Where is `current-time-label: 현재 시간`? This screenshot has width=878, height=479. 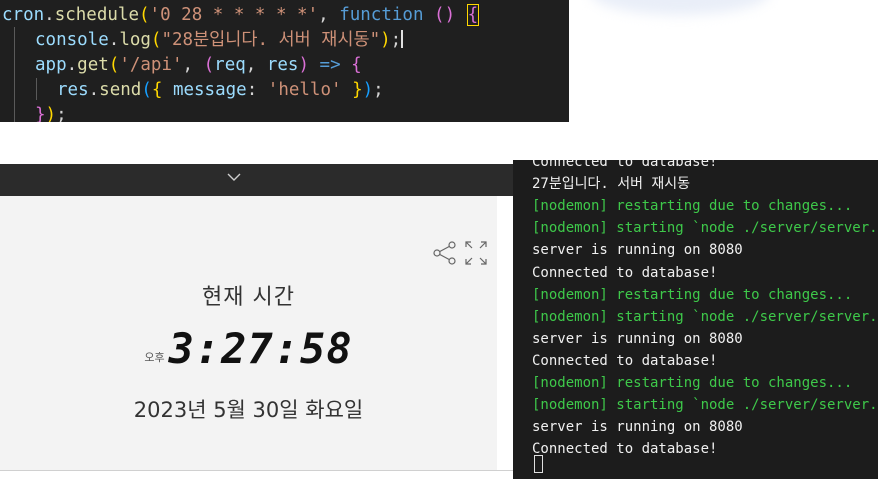 current-time-label: 현재 시간 is located at coordinates (248, 297).